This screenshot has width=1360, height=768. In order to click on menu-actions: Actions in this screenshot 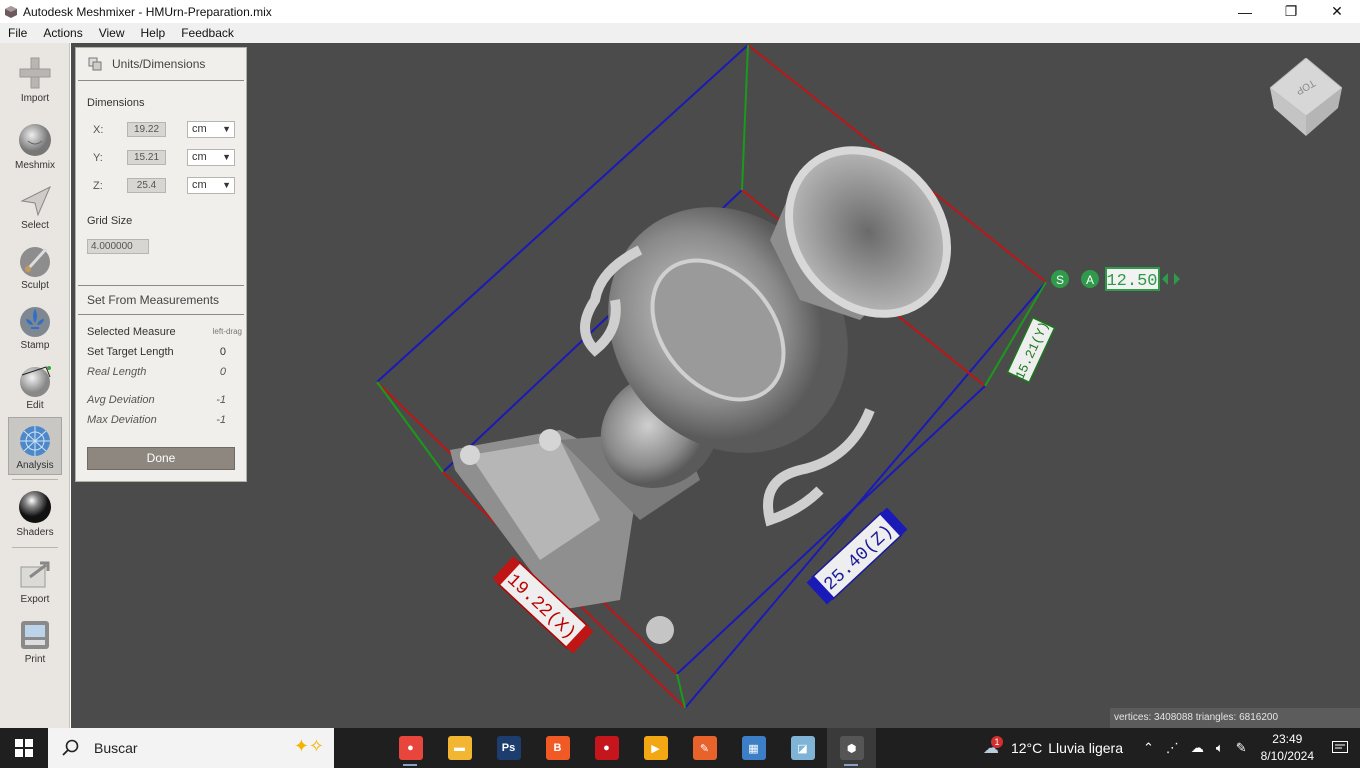, I will do `click(62, 33)`.